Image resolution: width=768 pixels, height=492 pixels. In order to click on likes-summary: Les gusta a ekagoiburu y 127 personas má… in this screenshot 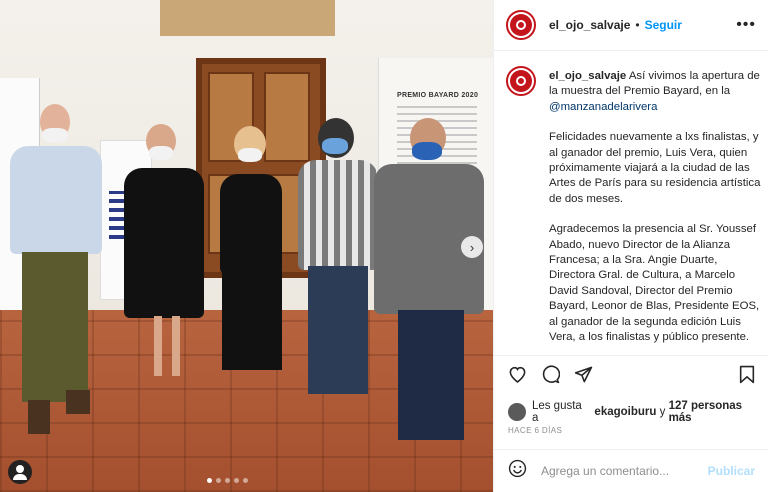, I will do `click(638, 412)`.